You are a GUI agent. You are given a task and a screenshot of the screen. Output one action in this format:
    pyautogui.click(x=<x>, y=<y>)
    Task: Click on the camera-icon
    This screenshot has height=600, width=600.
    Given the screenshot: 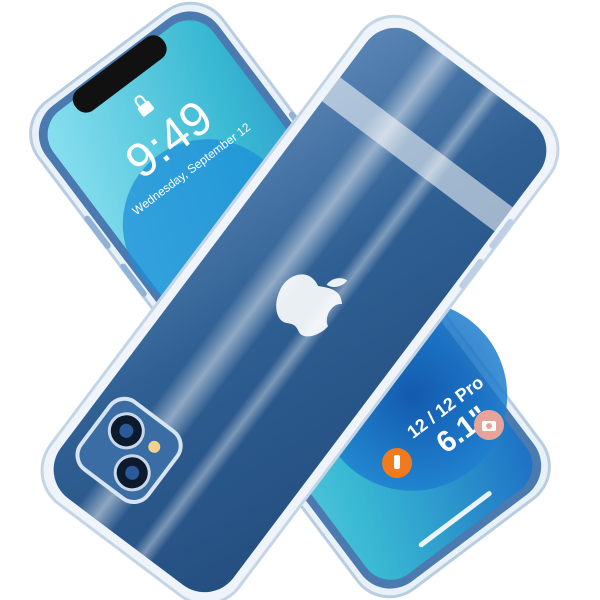 What is the action you would take?
    pyautogui.click(x=489, y=425)
    